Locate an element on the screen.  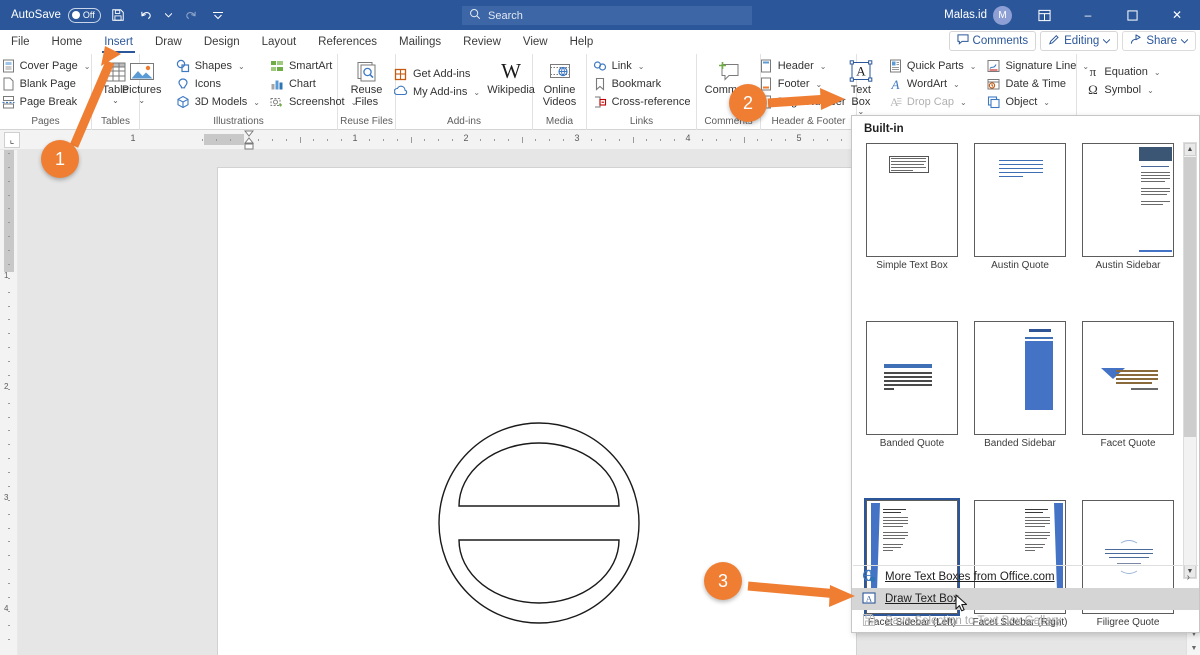
callout-badge-3: 3 is located at coordinates (723, 581).